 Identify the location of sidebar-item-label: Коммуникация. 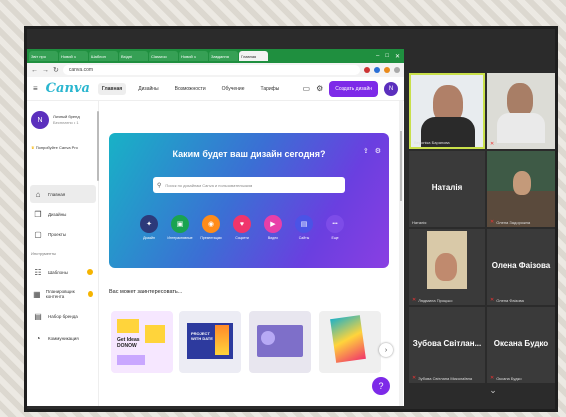
(63, 338).